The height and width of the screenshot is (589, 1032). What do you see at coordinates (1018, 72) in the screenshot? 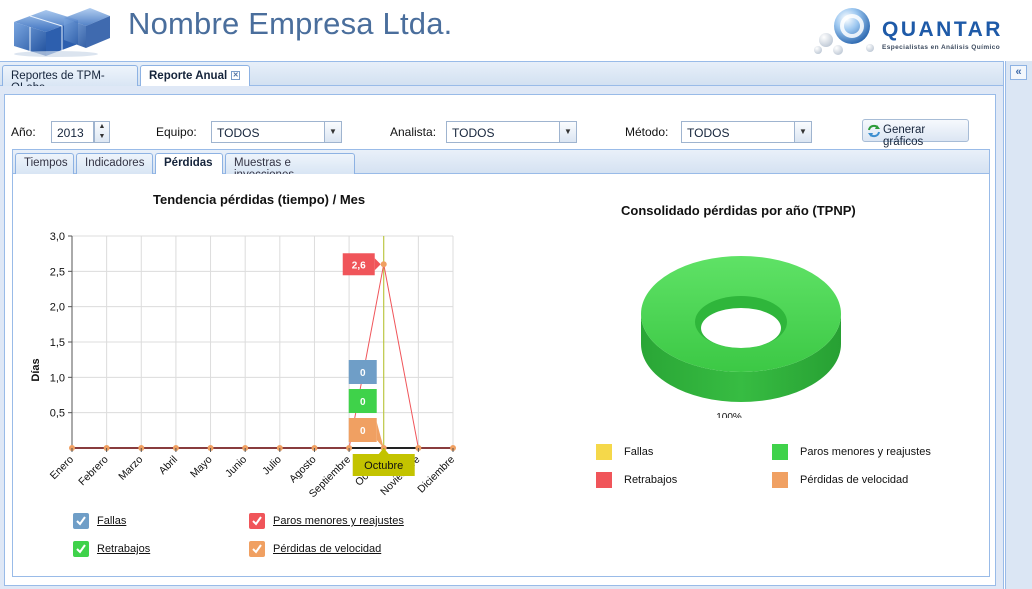
I see `double-chevron-left-icon: «` at bounding box center [1018, 72].